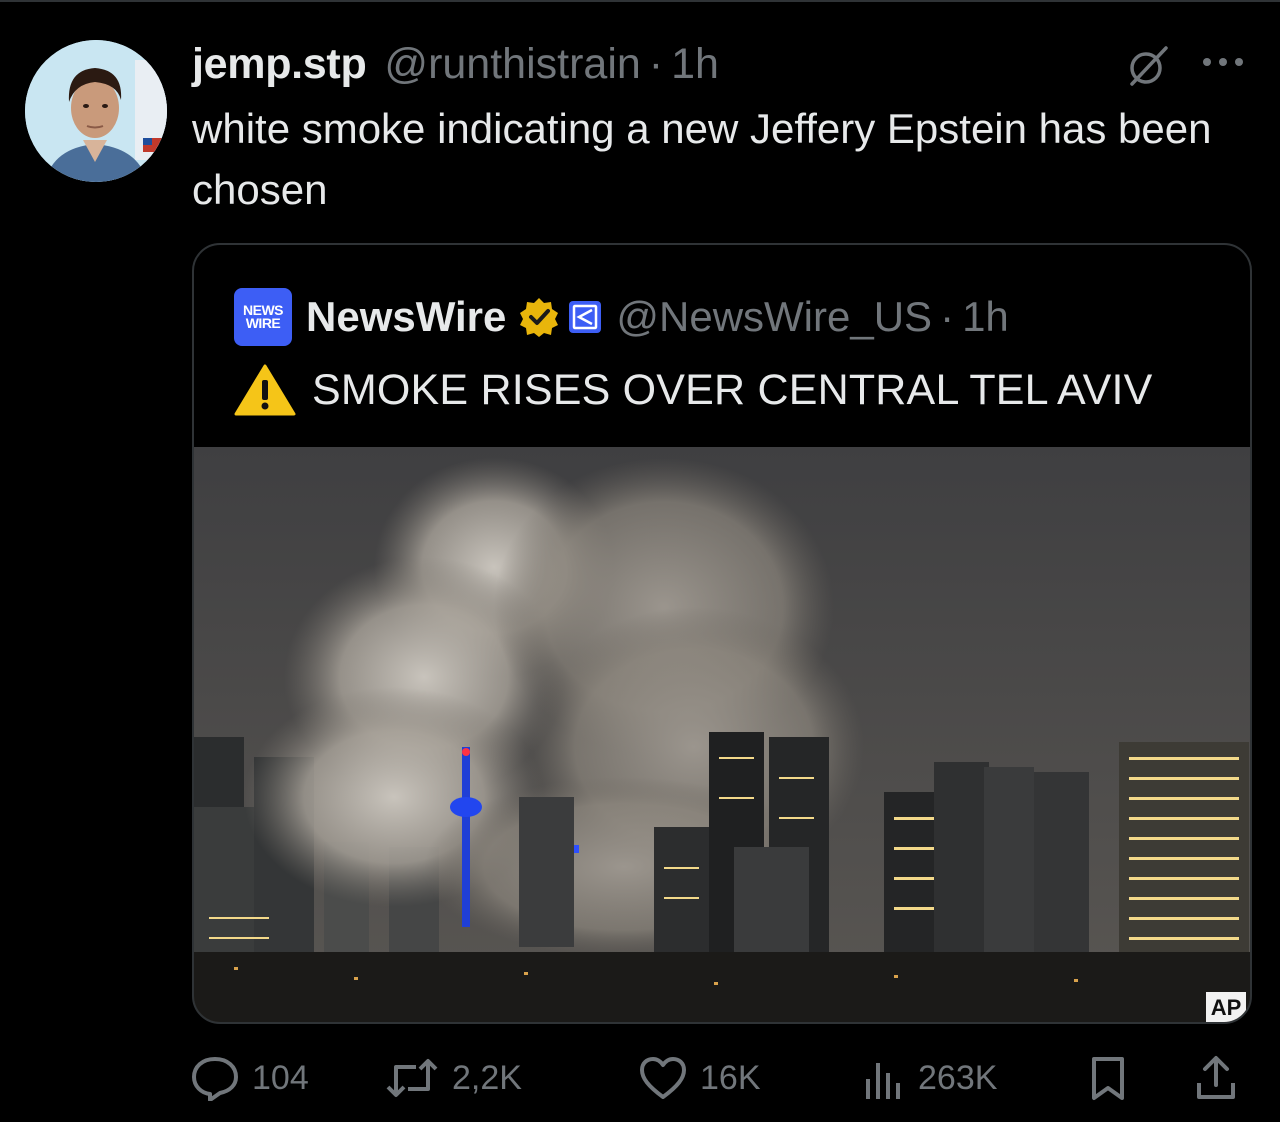 This screenshot has width=1280, height=1122. I want to click on views-button: 263K, so click(929, 1078).